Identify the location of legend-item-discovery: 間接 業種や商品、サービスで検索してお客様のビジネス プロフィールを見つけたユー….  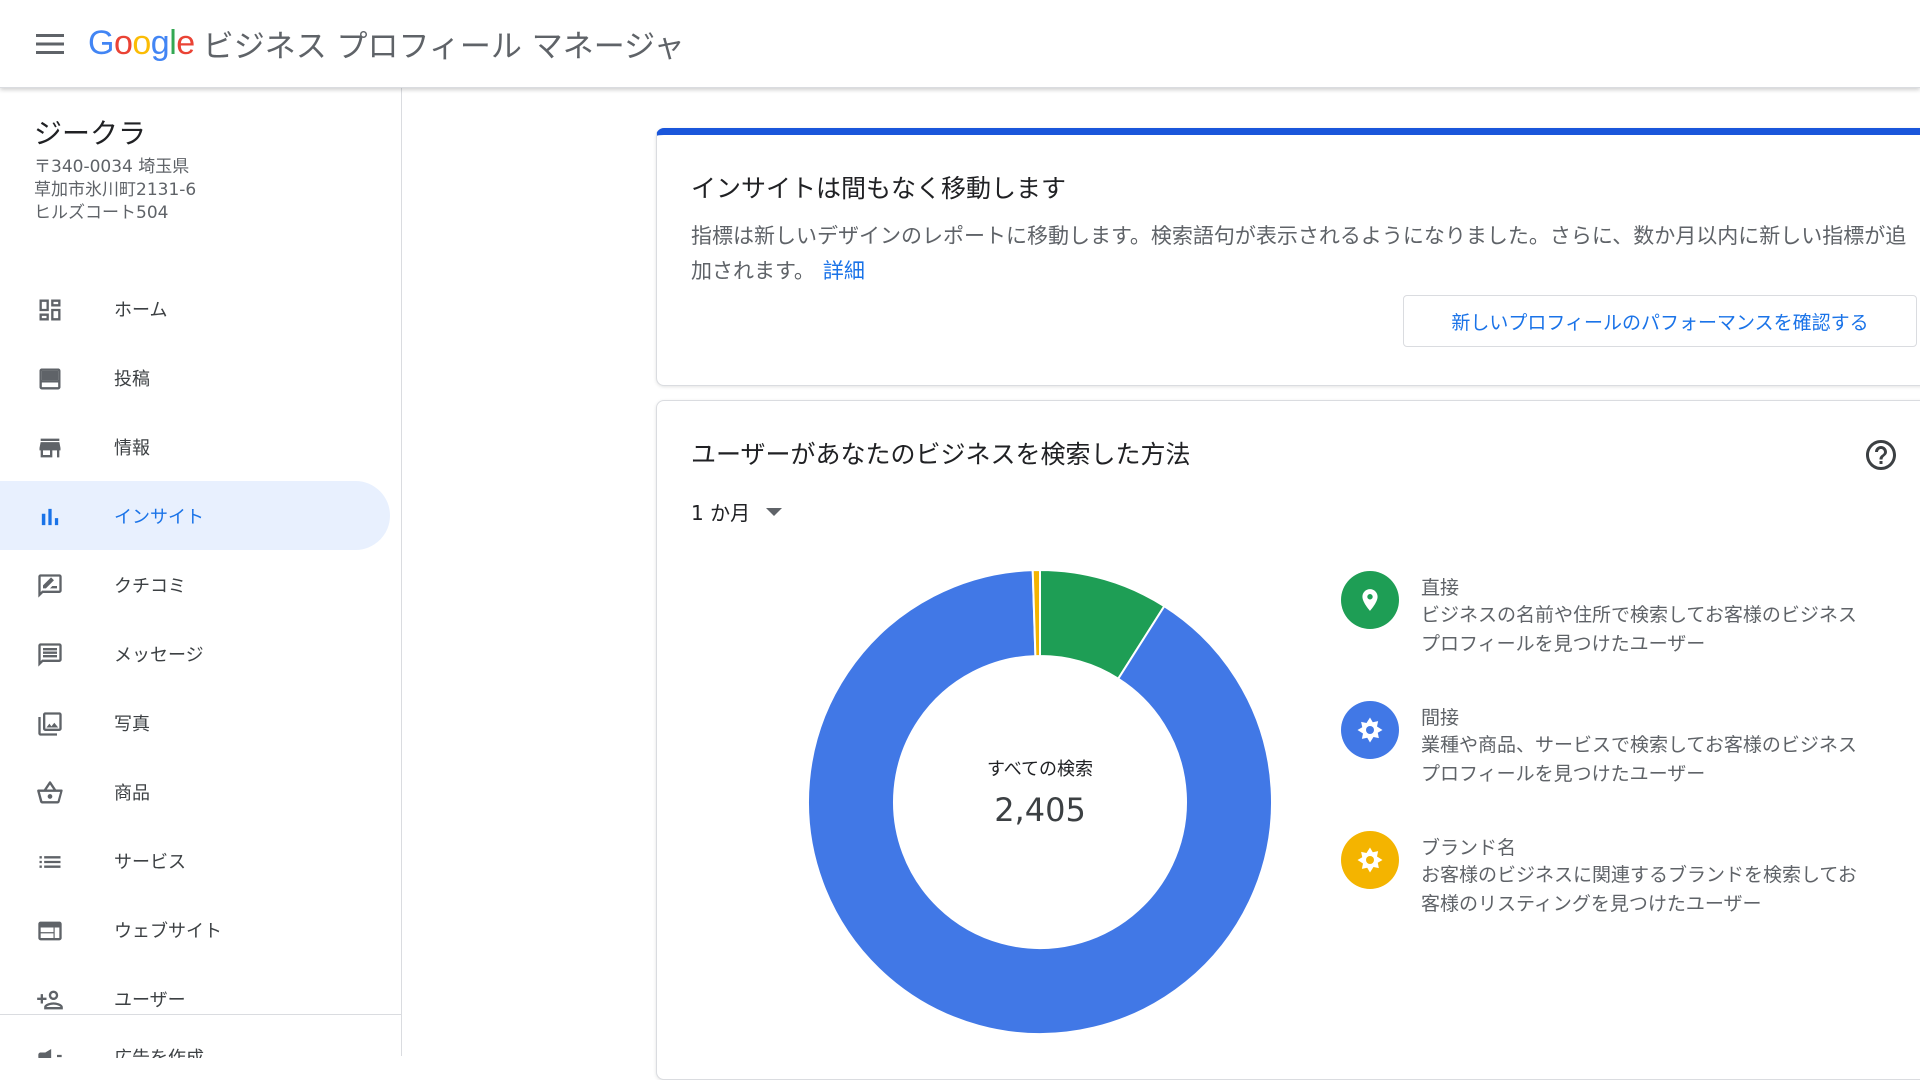
(1621, 766).